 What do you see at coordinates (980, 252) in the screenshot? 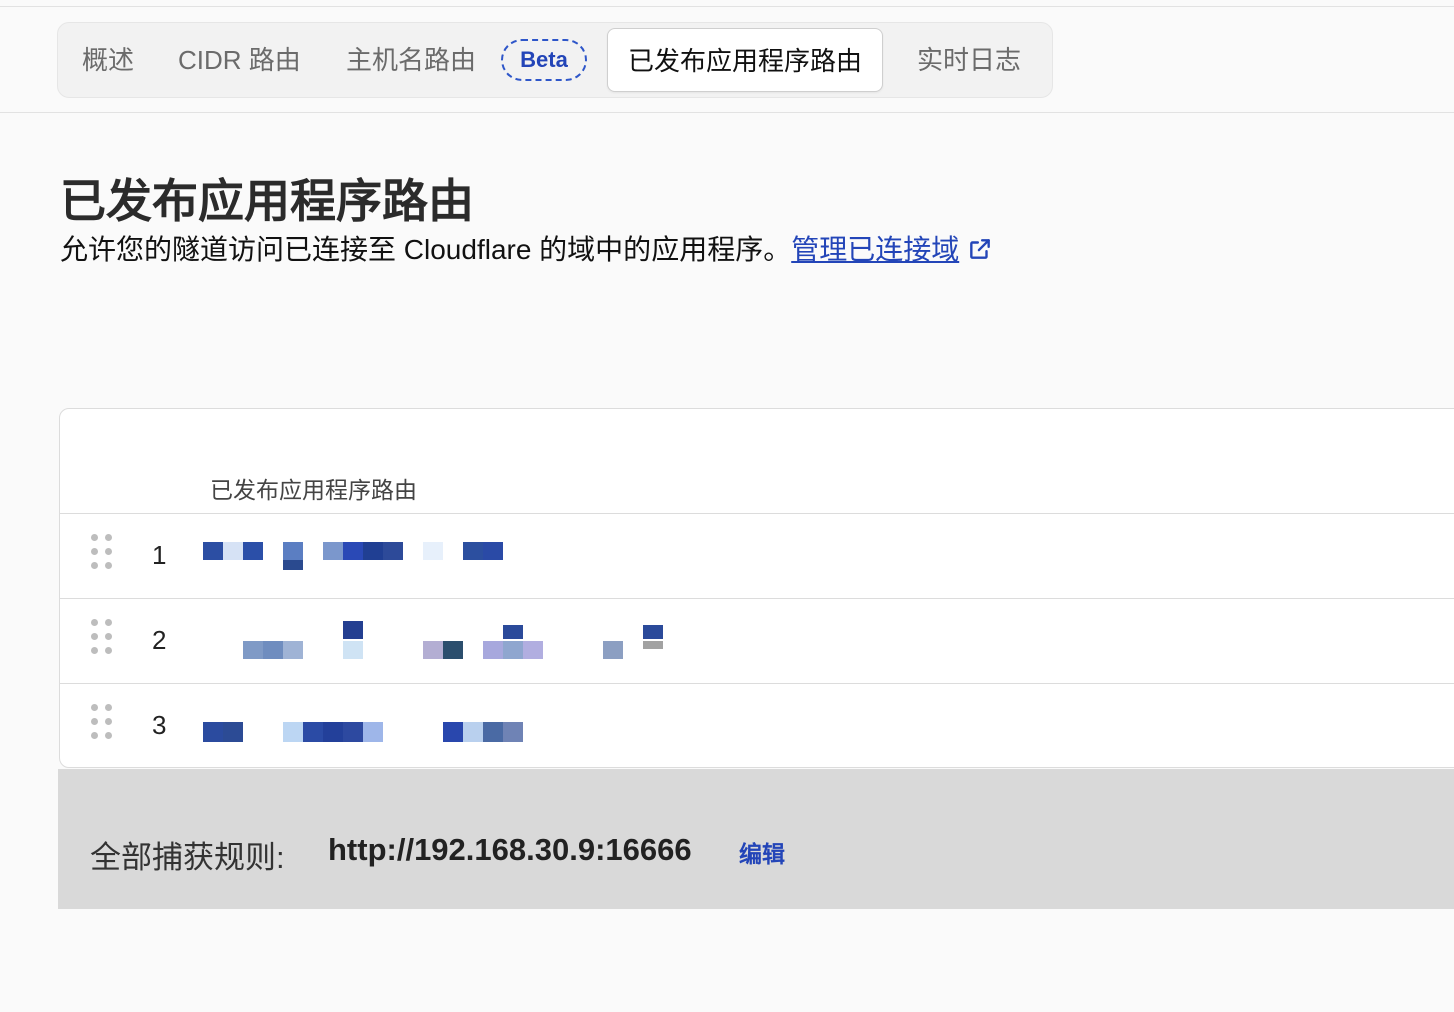
I see `external-link-icon` at bounding box center [980, 252].